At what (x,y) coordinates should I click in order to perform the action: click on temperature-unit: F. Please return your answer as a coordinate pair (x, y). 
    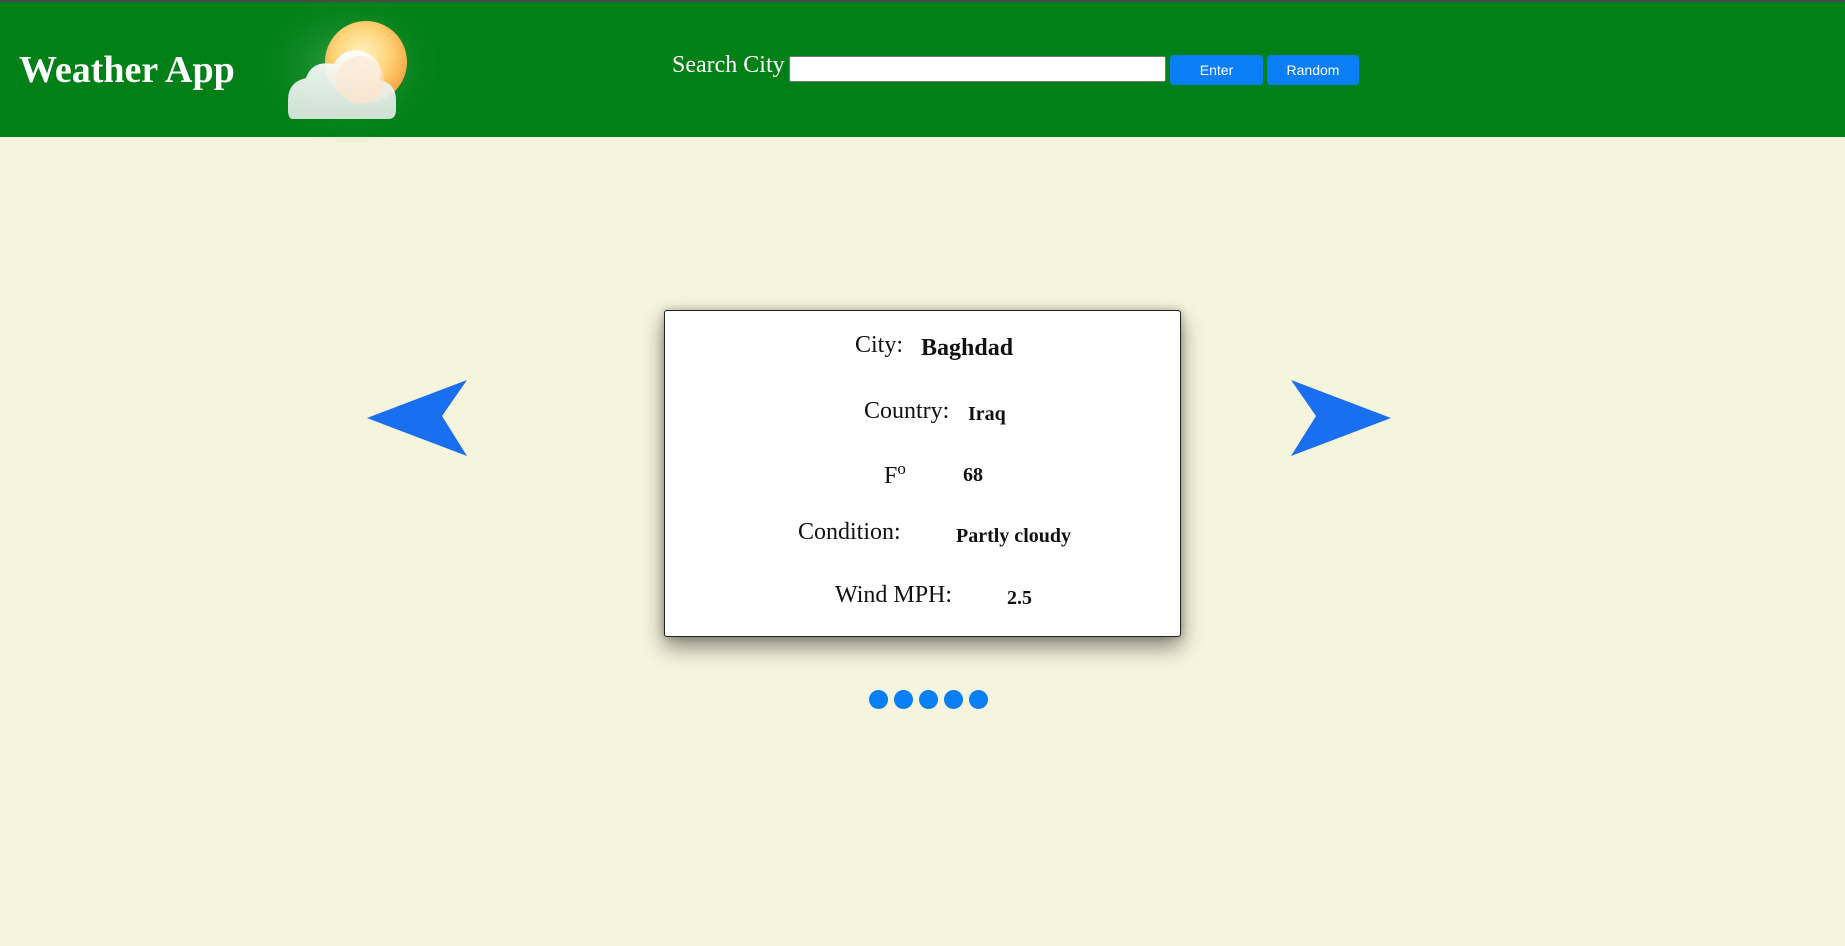
    Looking at the image, I should click on (891, 476).